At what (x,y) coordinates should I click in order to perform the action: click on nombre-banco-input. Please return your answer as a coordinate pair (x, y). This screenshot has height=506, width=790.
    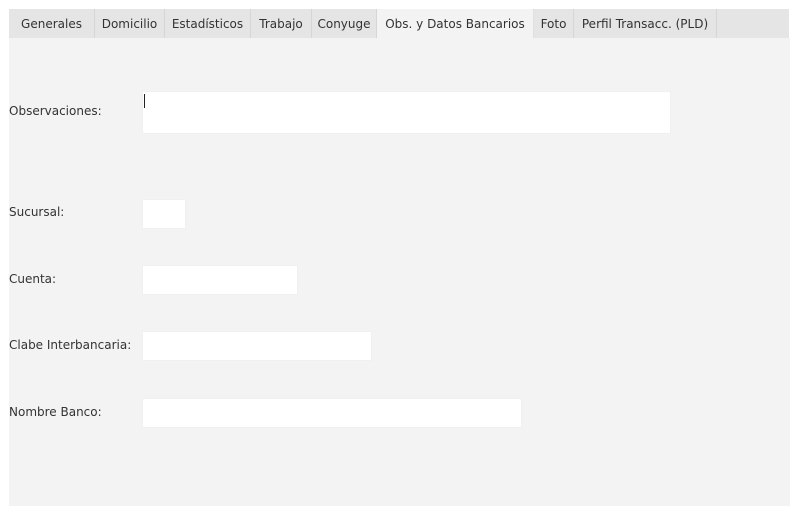
    Looking at the image, I should click on (332, 413).